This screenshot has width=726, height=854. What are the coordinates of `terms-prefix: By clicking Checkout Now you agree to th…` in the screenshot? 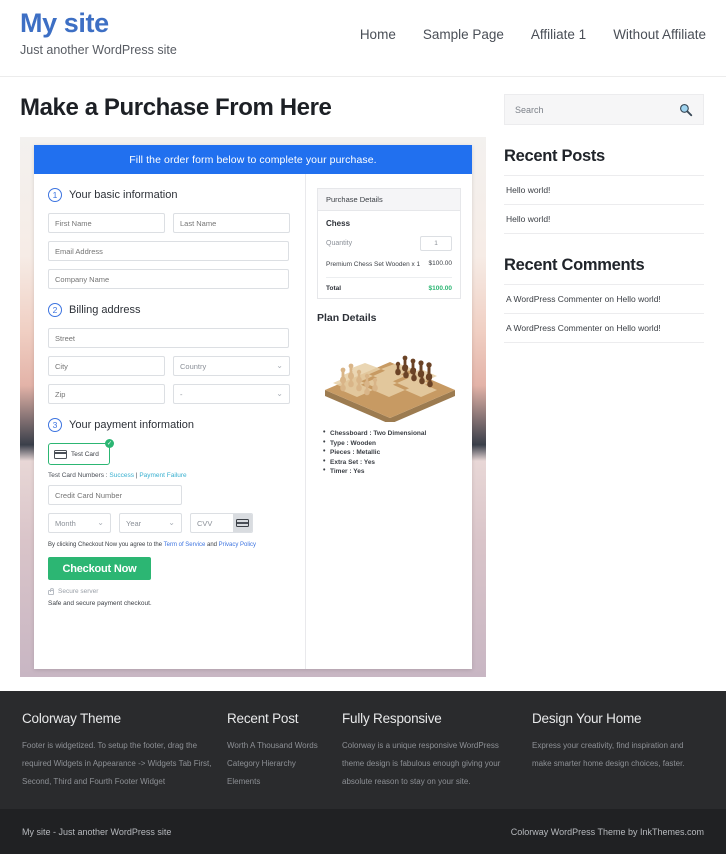 It's located at (106, 545).